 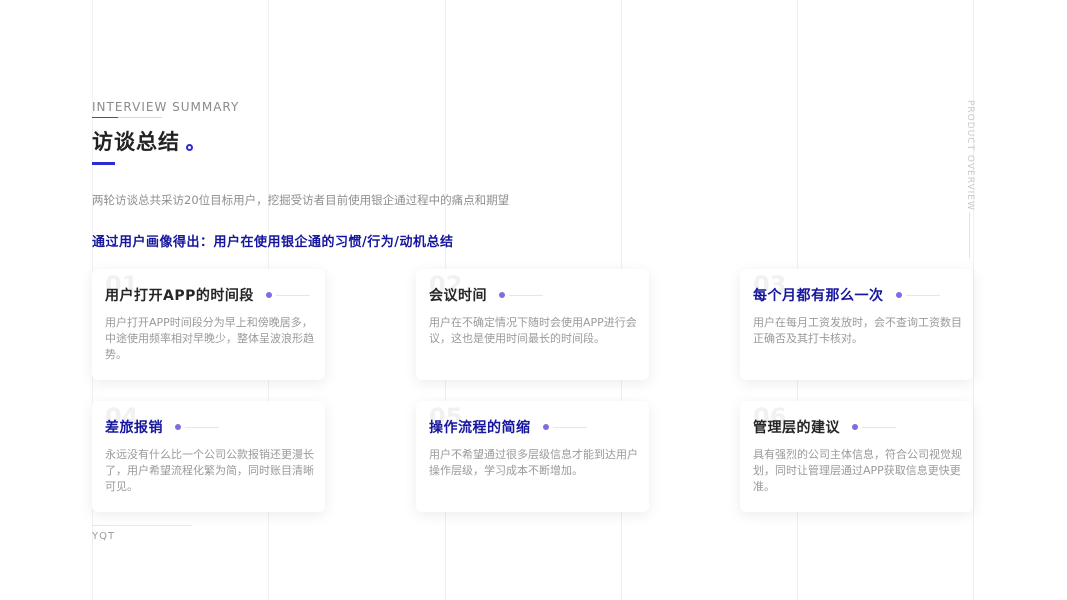 What do you see at coordinates (969, 235) in the screenshot?
I see `side-rule` at bounding box center [969, 235].